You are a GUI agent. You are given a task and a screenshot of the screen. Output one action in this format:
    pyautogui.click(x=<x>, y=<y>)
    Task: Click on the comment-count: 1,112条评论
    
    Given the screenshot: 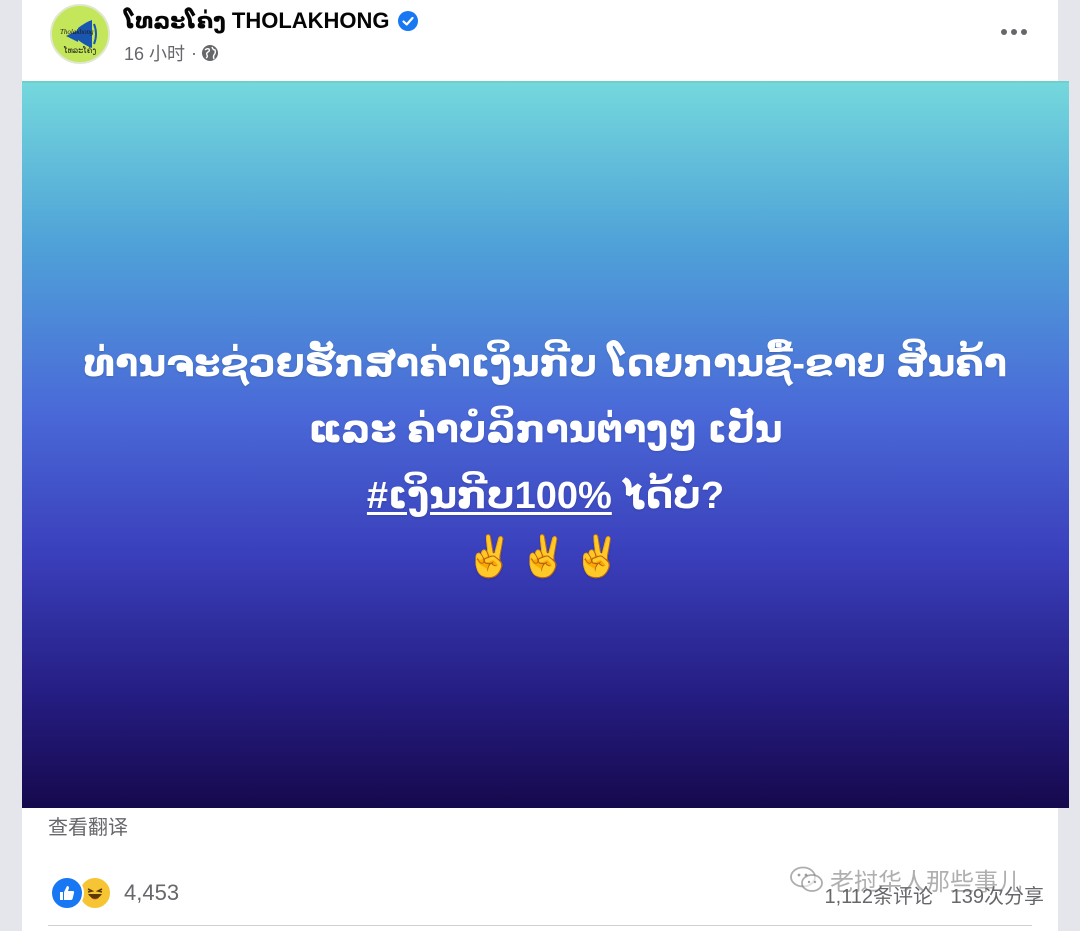 What is the action you would take?
    pyautogui.click(x=878, y=897)
    